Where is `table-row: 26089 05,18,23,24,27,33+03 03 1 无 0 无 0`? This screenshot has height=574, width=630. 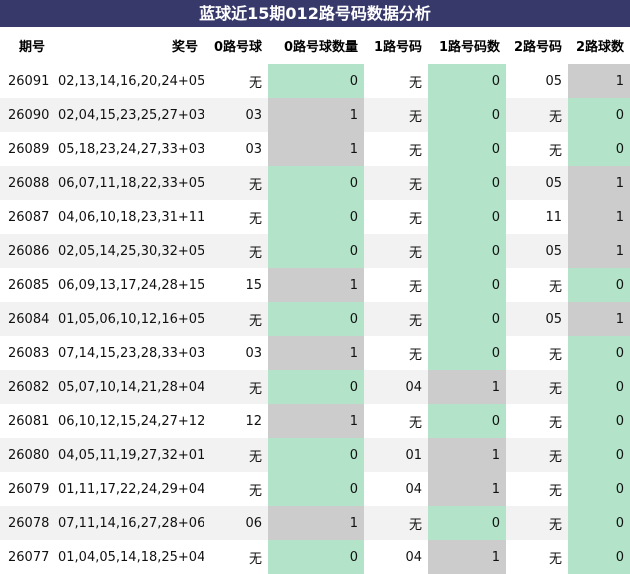
table-row: 26089 05,18,23,24,27,33+03 03 1 无 0 无 0 is located at coordinates (315, 149).